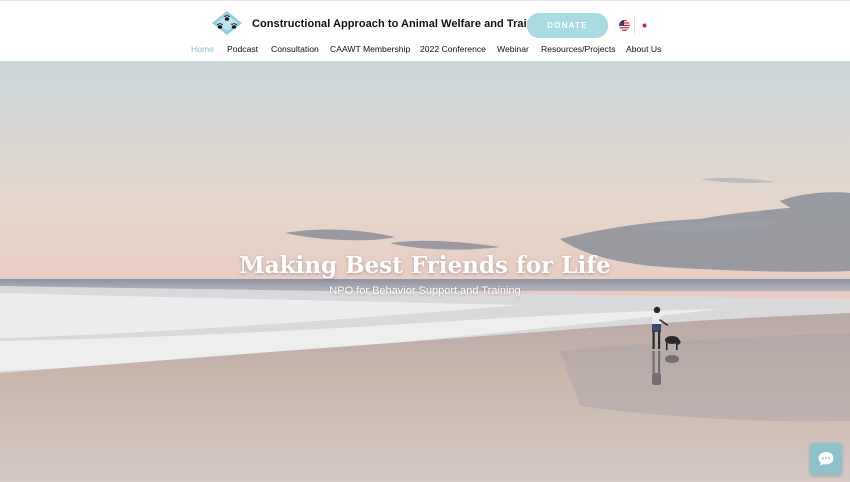  I want to click on japan-flag-icon, so click(644, 25).